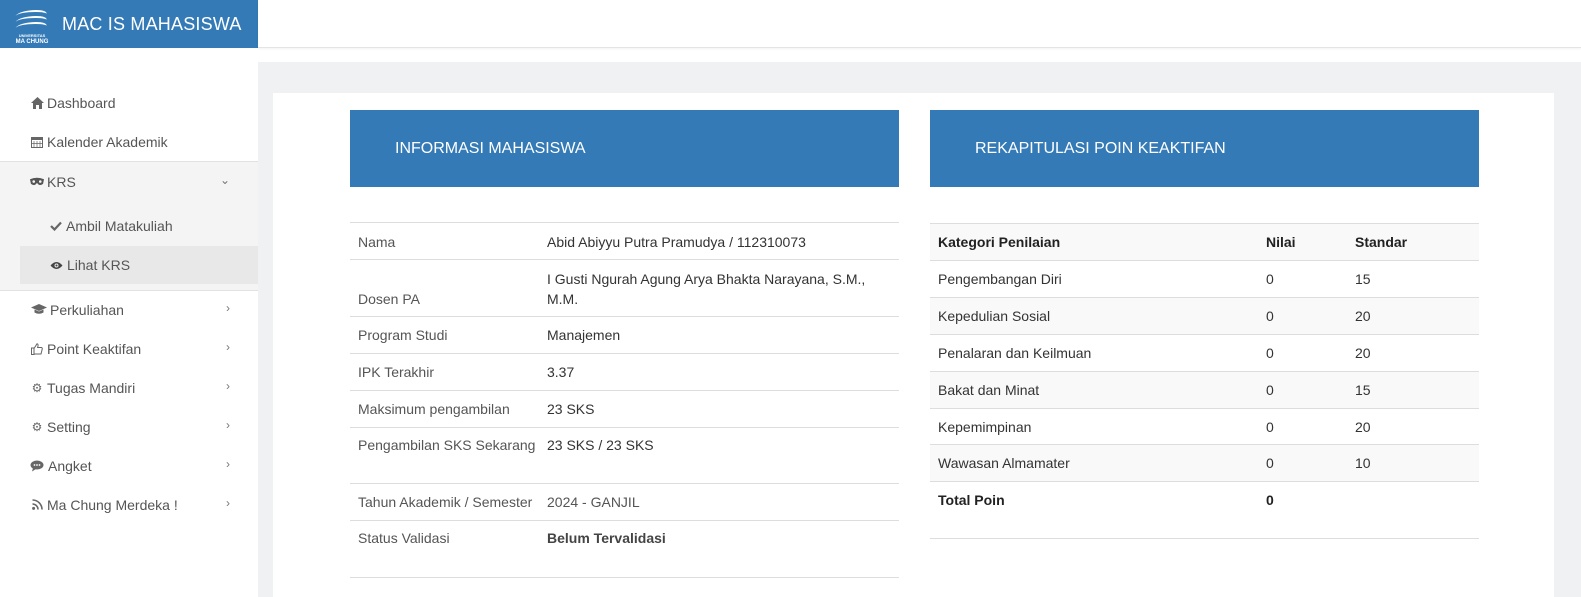 This screenshot has width=1581, height=597. I want to click on info-row-ipk-terakhir: IPK Terakhir 3.37, so click(624, 371).